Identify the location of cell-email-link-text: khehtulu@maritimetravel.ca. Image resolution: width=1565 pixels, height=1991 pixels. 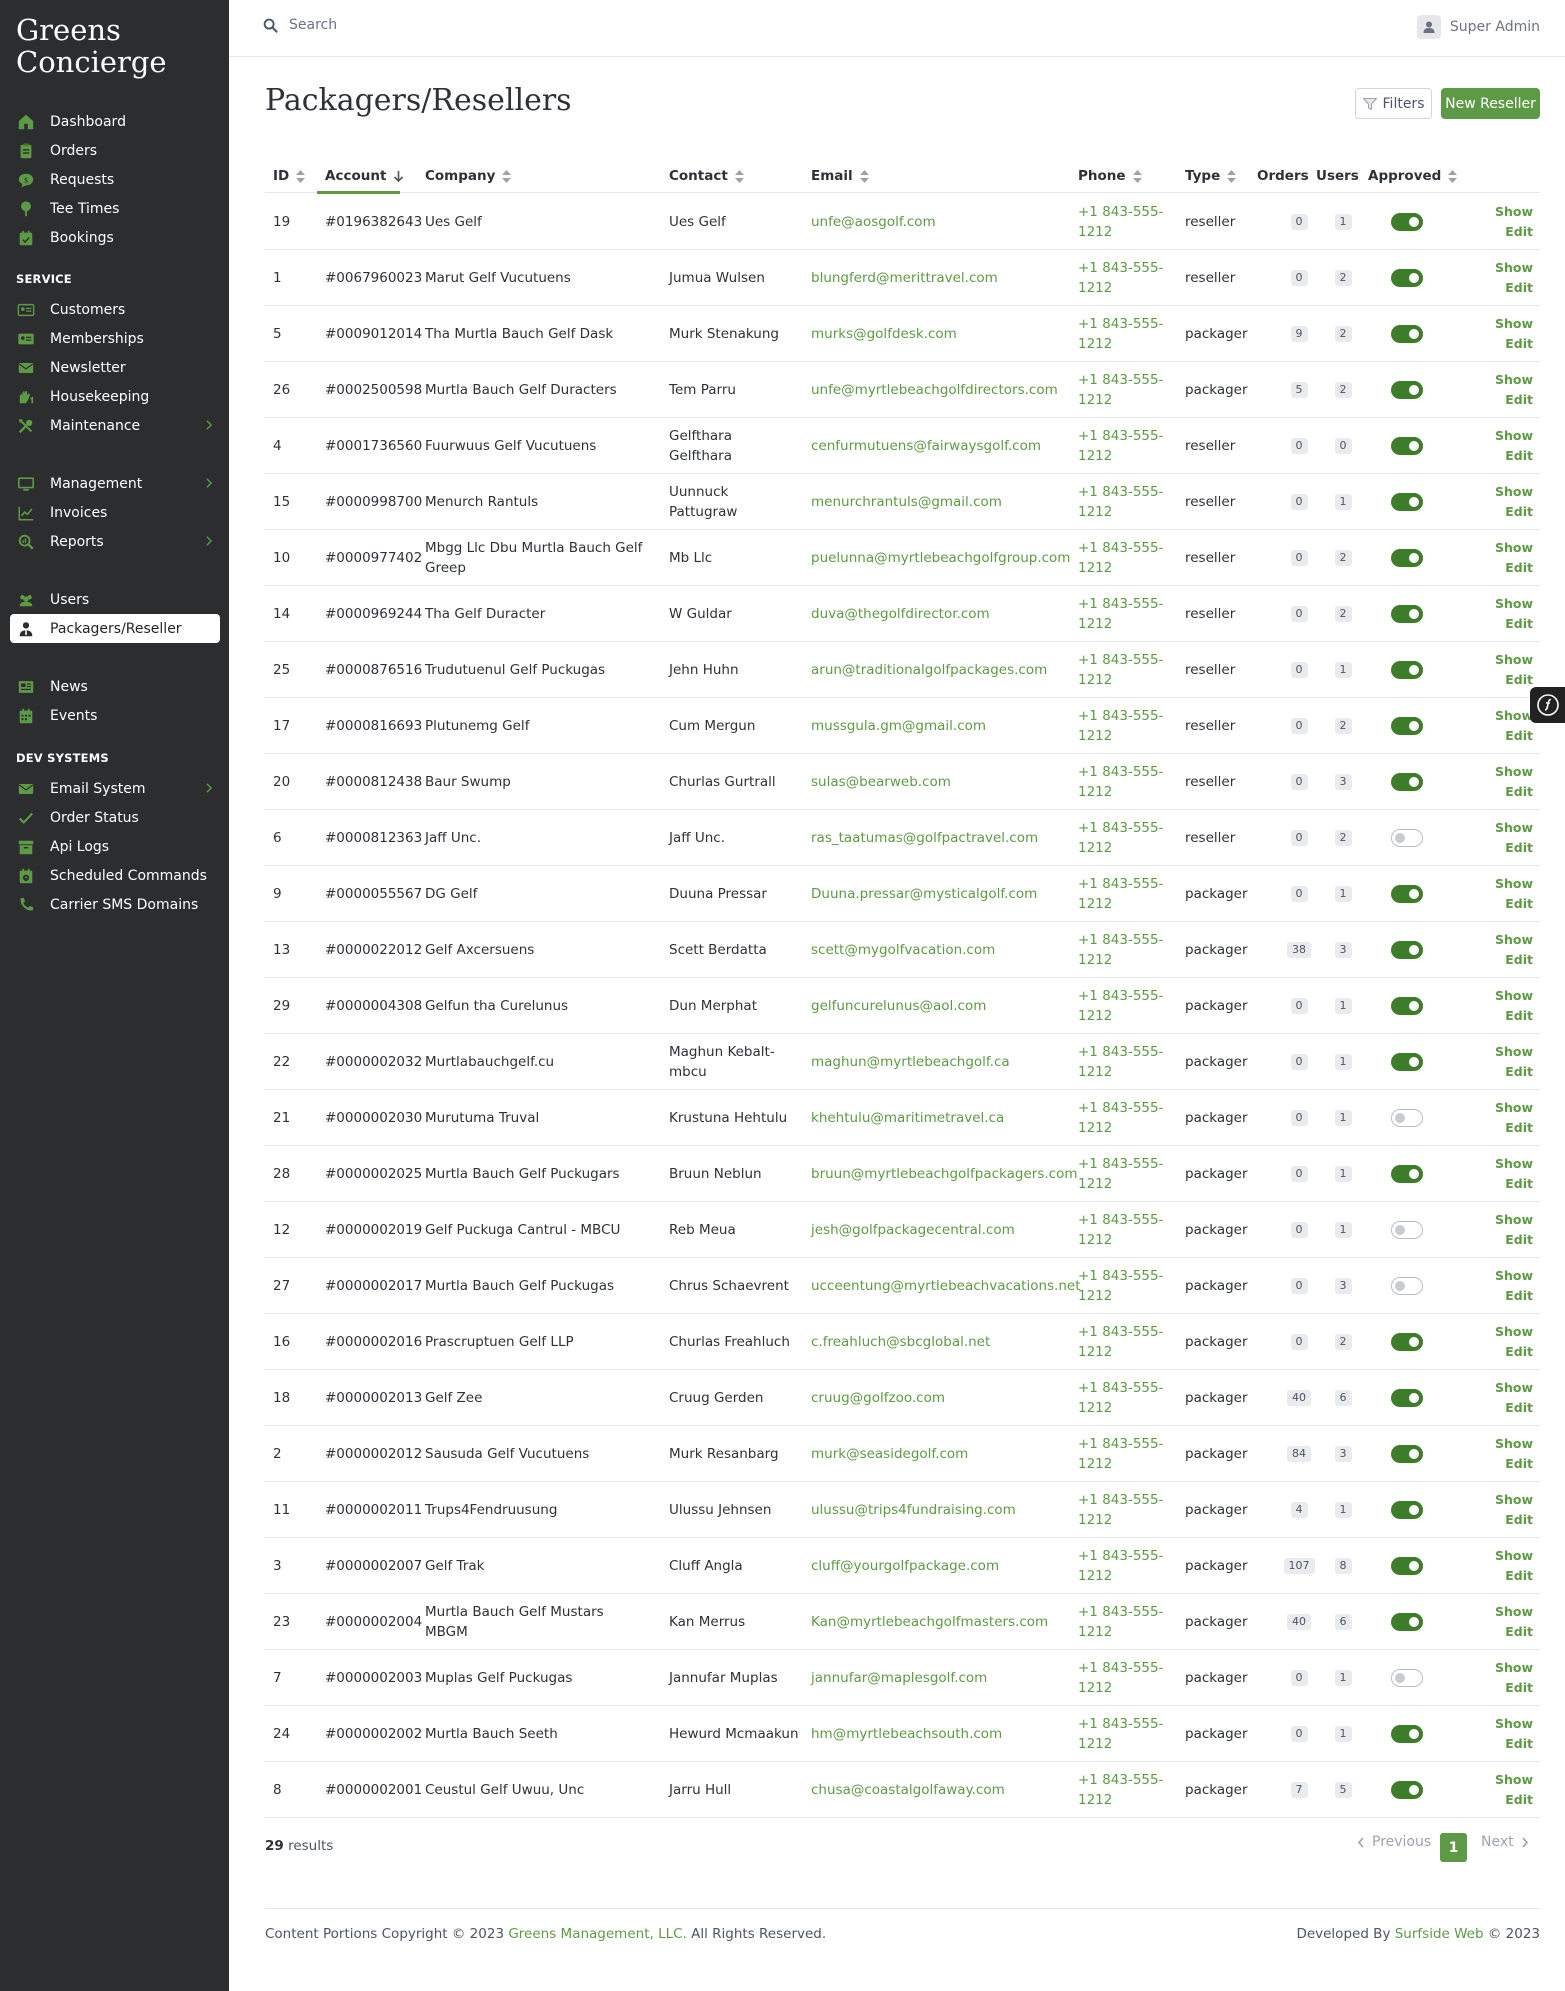
(907, 1118).